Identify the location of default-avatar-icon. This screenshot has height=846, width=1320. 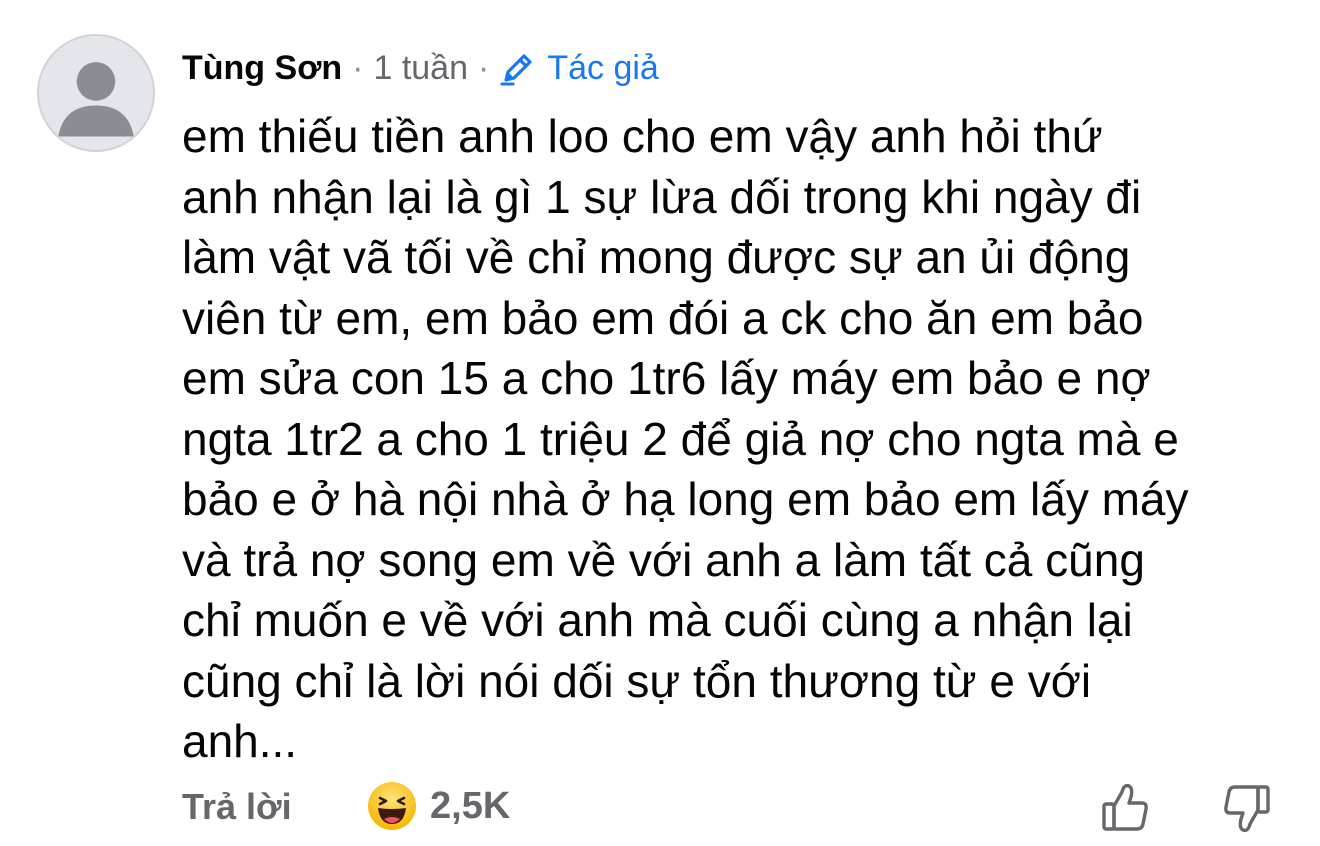
(96, 99).